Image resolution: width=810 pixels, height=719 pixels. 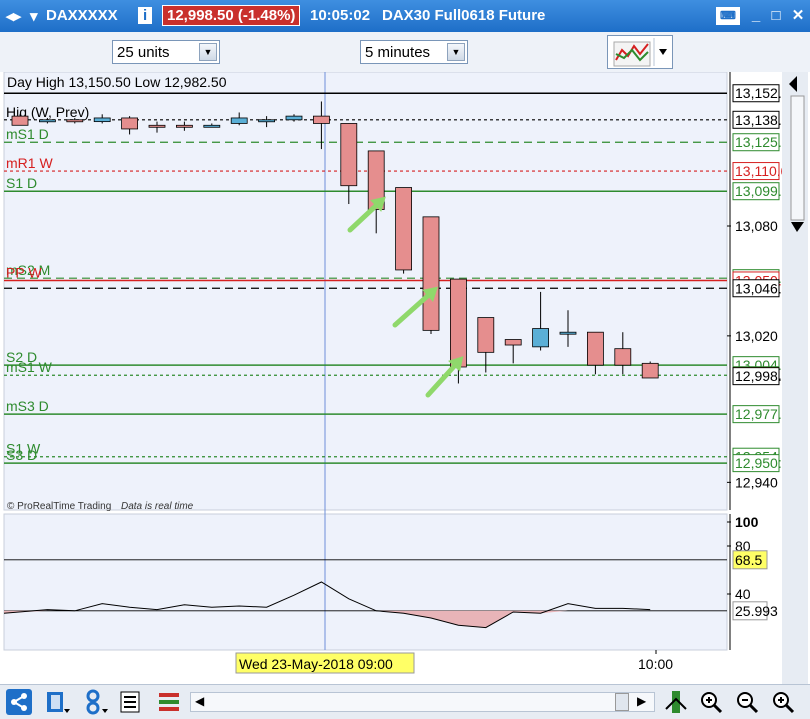 What do you see at coordinates (316, 664) in the screenshot?
I see `cursor-date: Wed 23-May-2018 09:00` at bounding box center [316, 664].